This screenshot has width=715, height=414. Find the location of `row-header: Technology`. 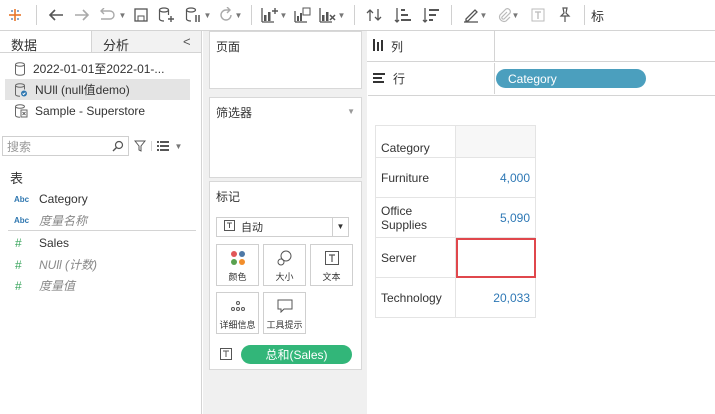

row-header: Technology is located at coordinates (415, 297).